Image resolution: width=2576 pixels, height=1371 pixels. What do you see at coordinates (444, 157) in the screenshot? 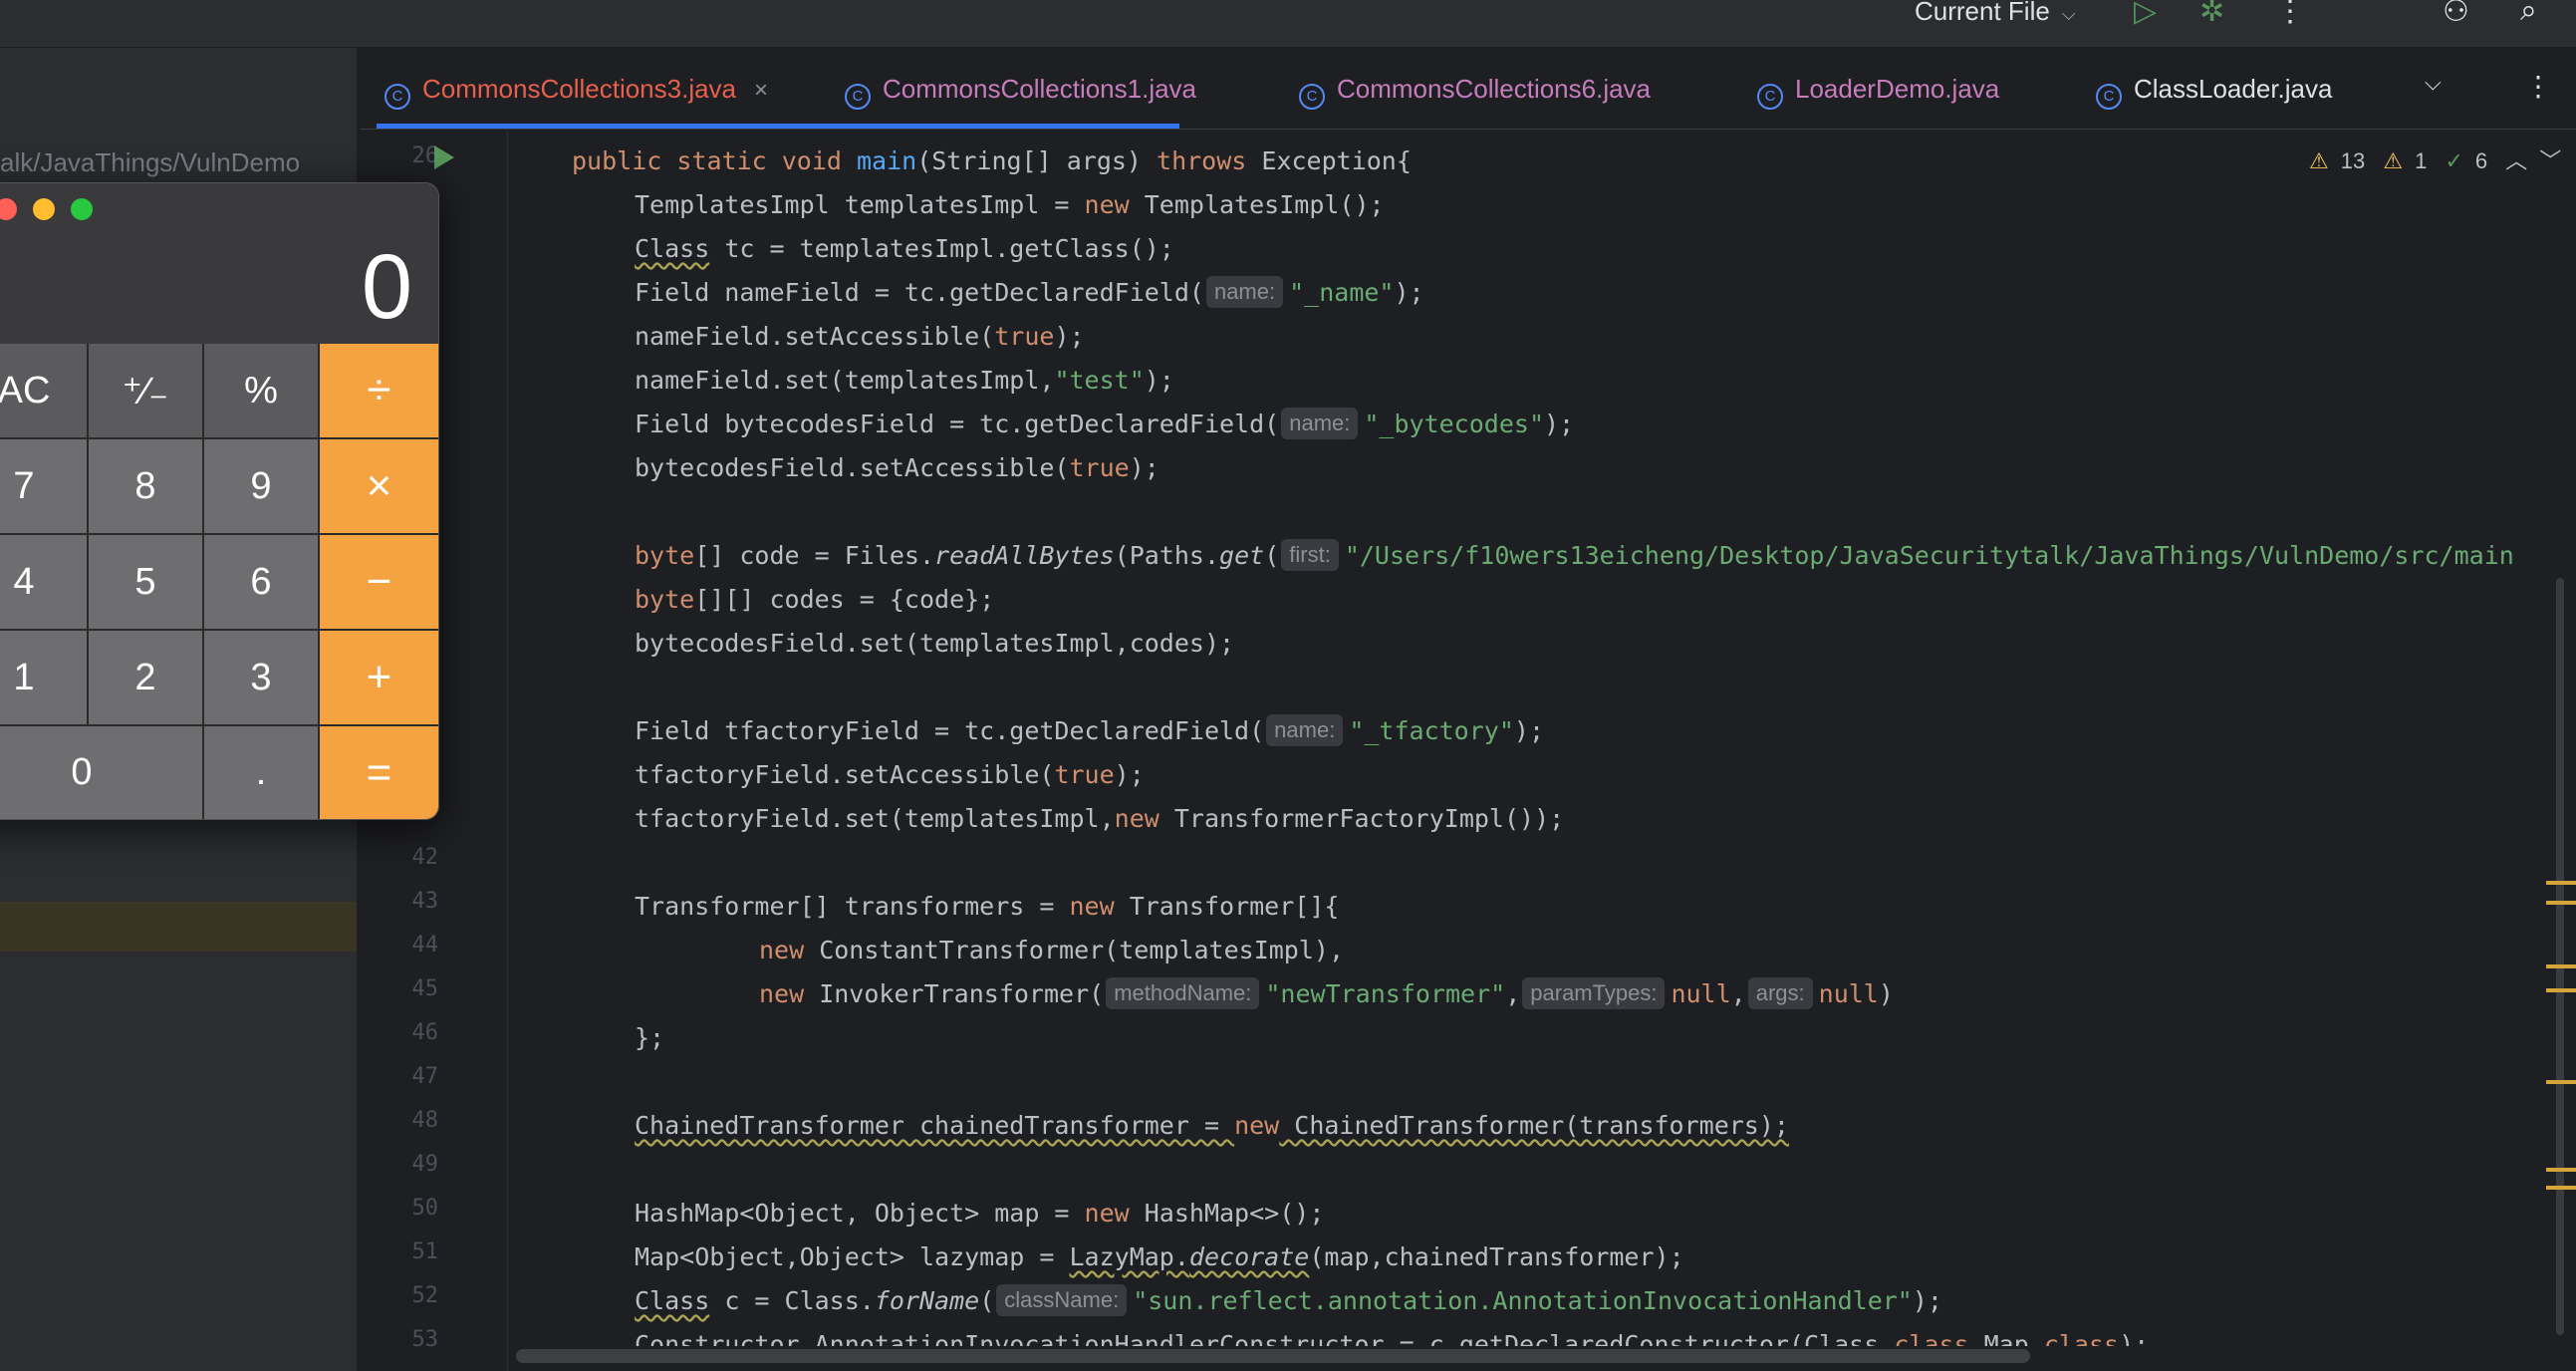
I see `run-gutter-icon` at bounding box center [444, 157].